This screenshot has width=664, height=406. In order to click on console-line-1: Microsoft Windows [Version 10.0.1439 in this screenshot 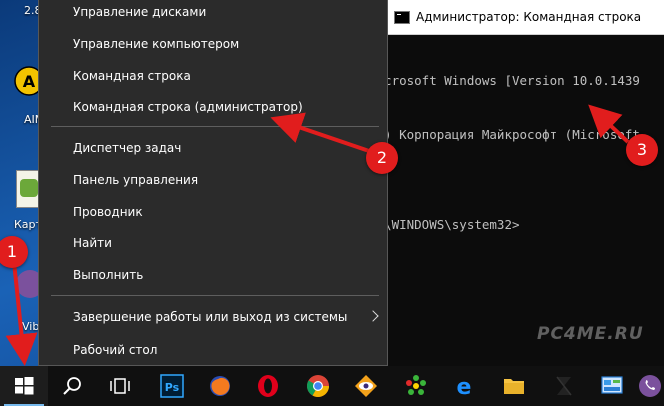, I will do `click(504, 80)`.